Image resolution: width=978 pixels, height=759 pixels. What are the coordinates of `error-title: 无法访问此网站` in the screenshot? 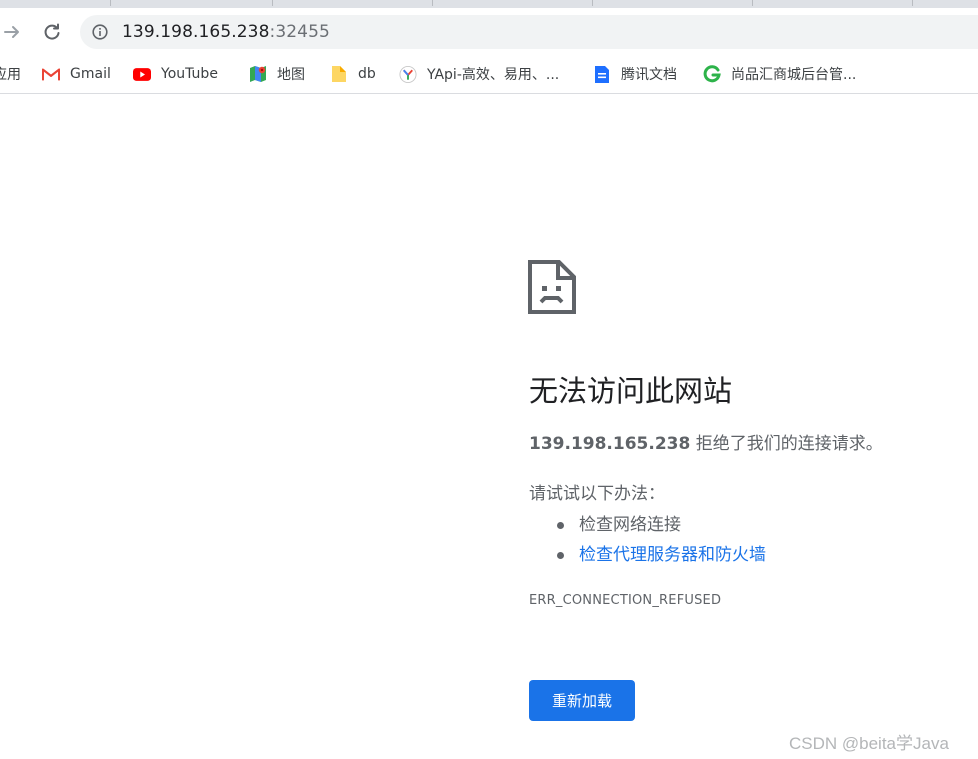 It's located at (631, 391).